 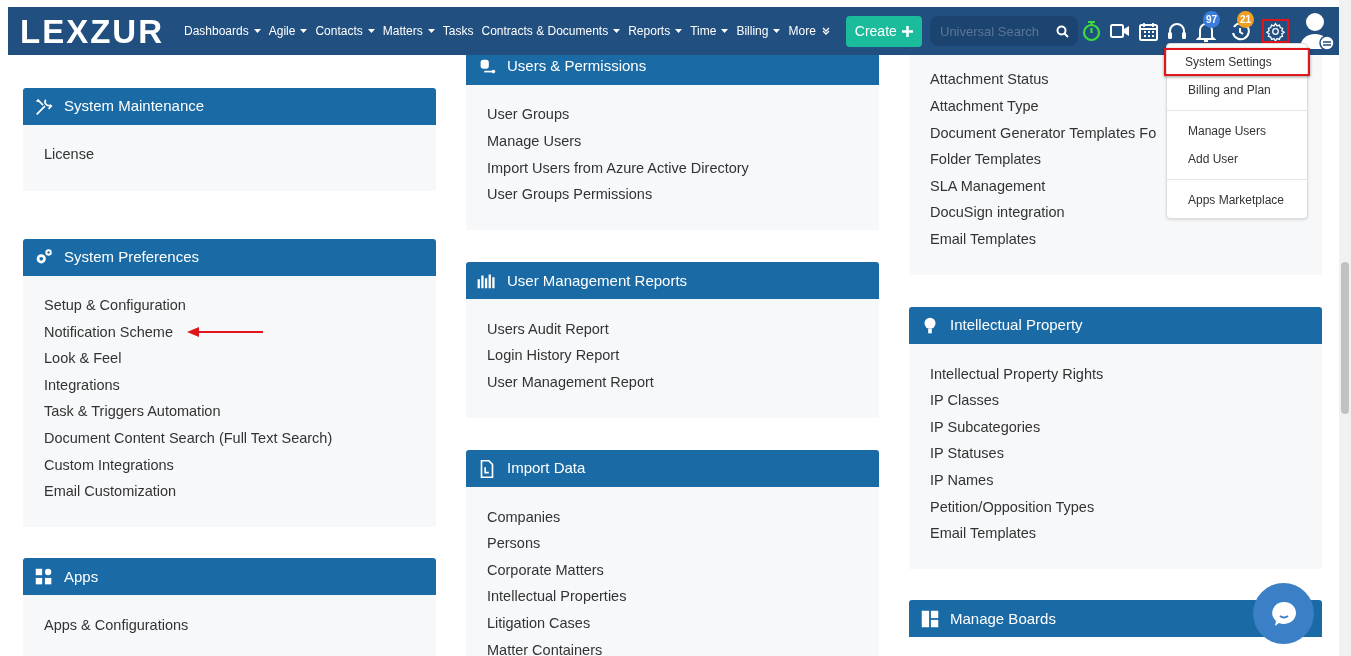 What do you see at coordinates (1240, 31) in the screenshot?
I see `history-icon` at bounding box center [1240, 31].